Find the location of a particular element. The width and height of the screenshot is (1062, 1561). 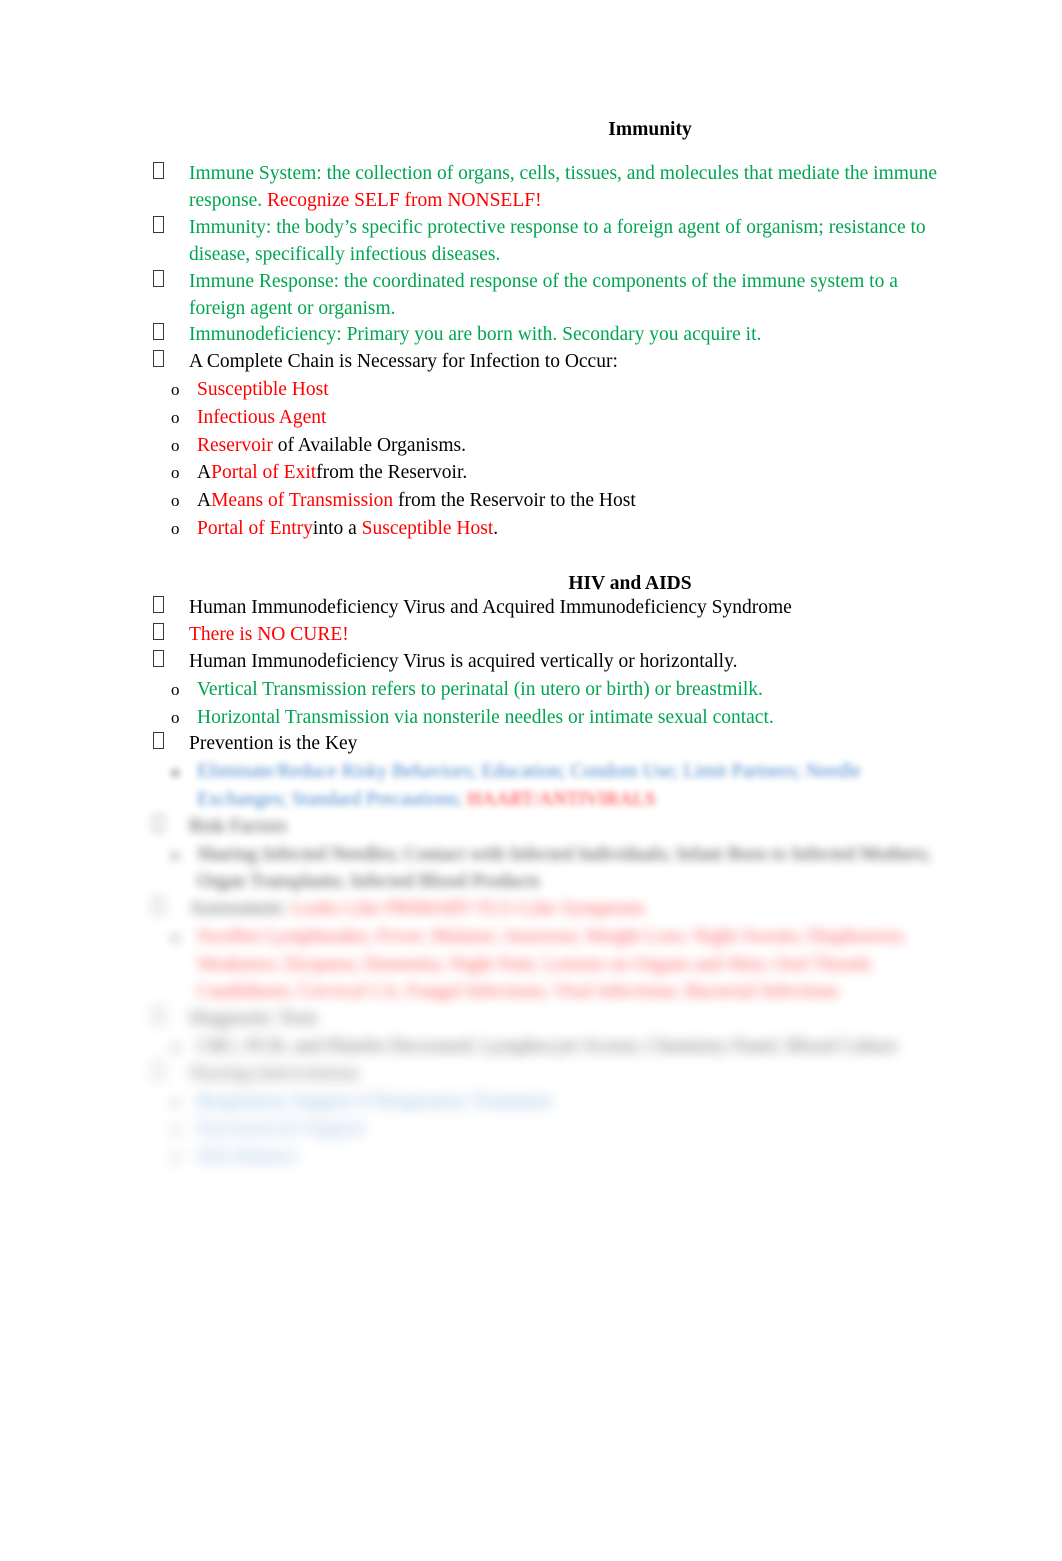

sub-bullet-item: o Psychosocial Support is located at coordinates (550, 1129).